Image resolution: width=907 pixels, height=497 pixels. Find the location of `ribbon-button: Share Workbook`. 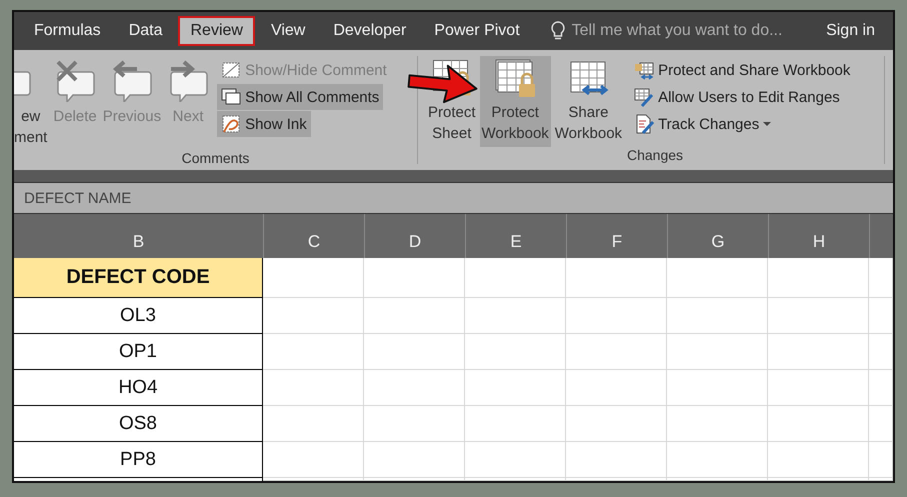

ribbon-button: Share Workbook is located at coordinates (588, 101).